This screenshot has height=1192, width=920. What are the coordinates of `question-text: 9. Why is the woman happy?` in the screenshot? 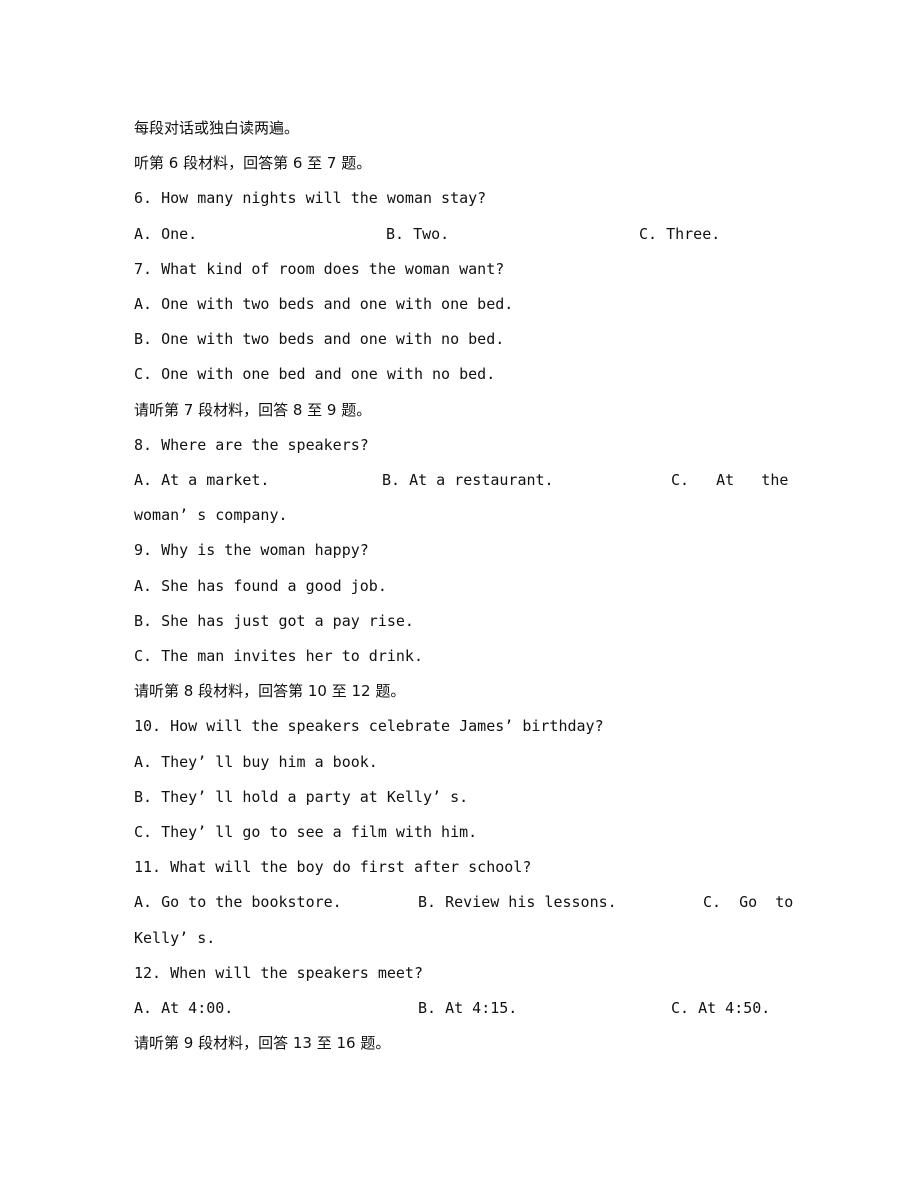 It's located at (251, 550).